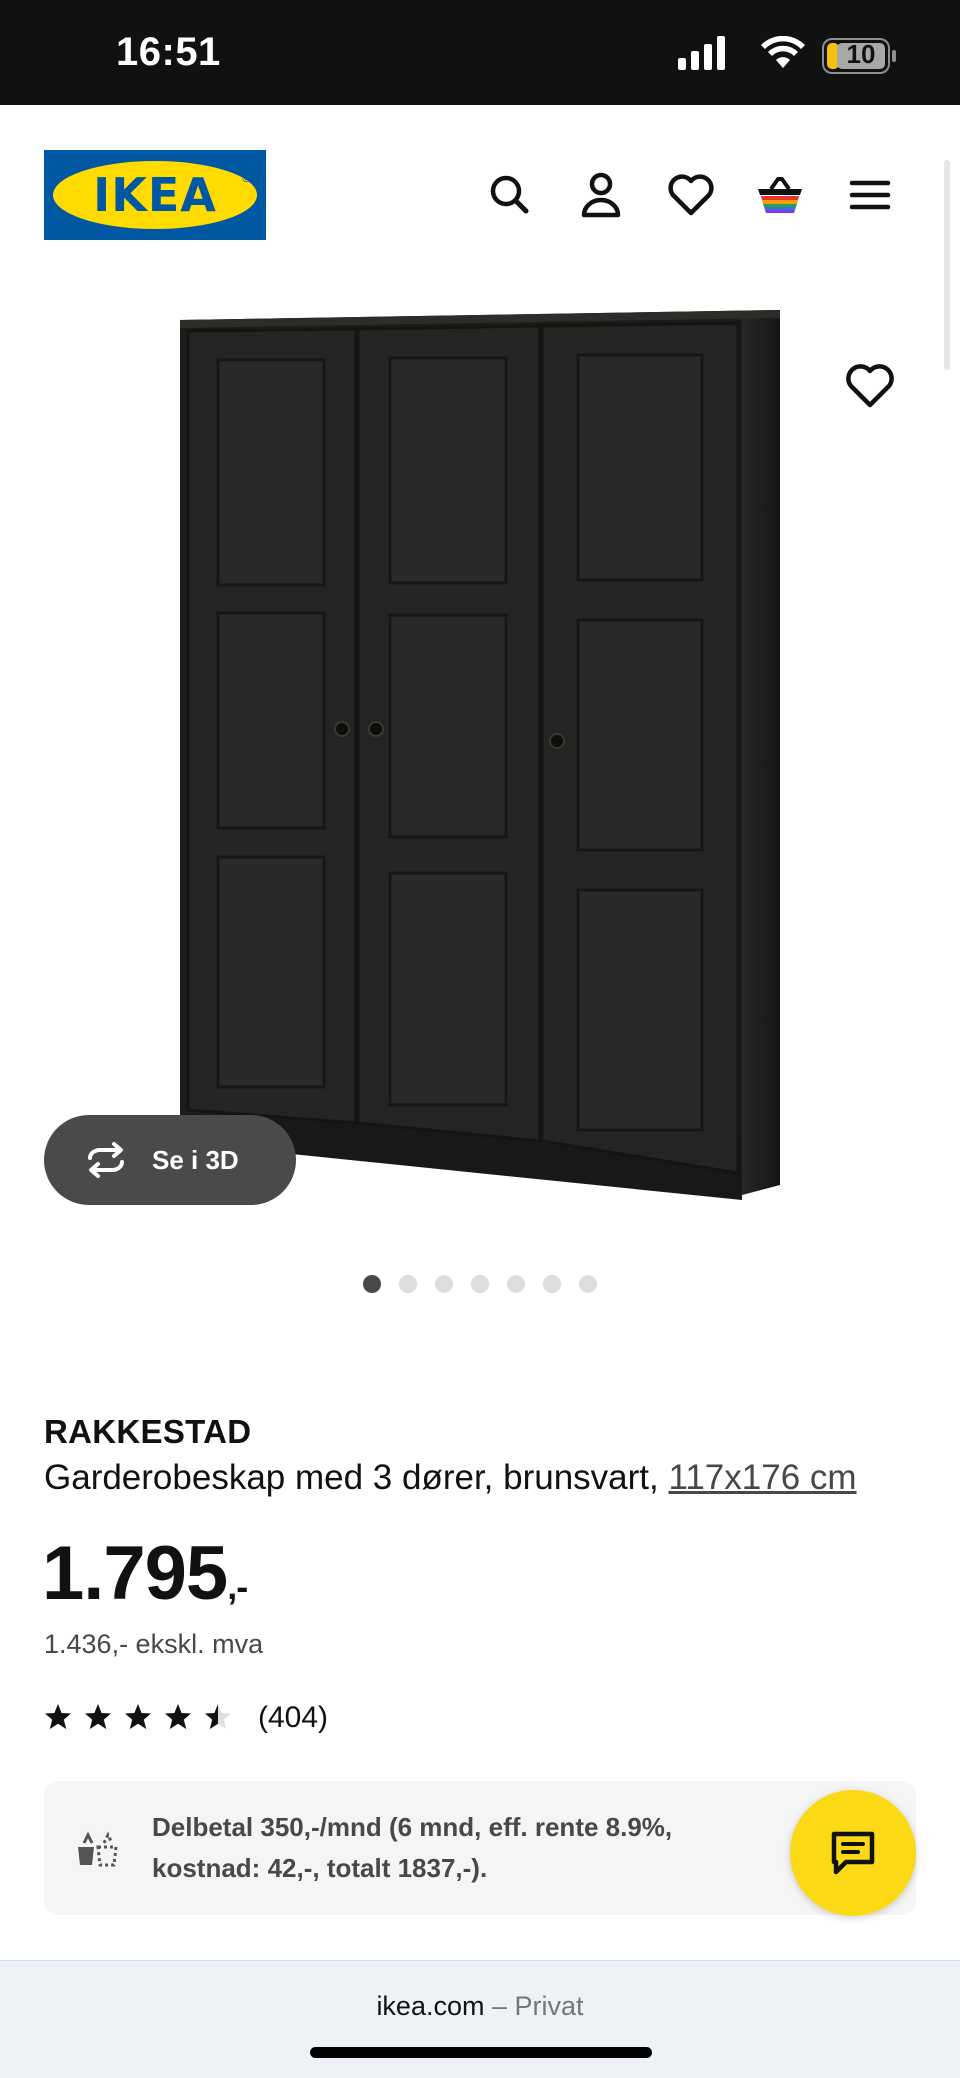  I want to click on browser-address-bar: ikea.com – Privat, so click(480, 2019).